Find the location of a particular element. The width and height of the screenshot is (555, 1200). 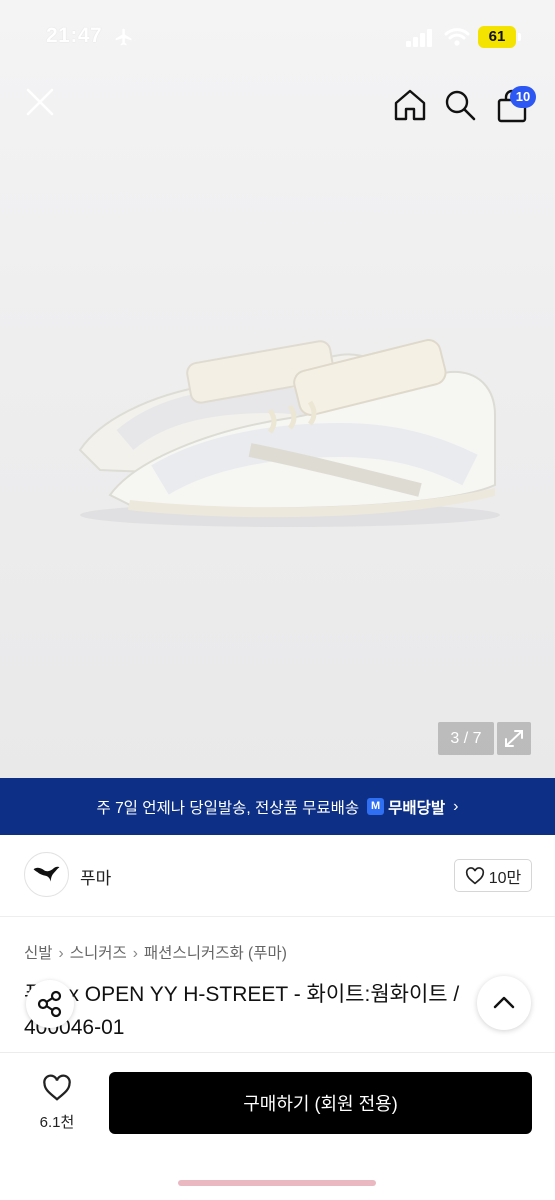

close-icon is located at coordinates (40, 102).